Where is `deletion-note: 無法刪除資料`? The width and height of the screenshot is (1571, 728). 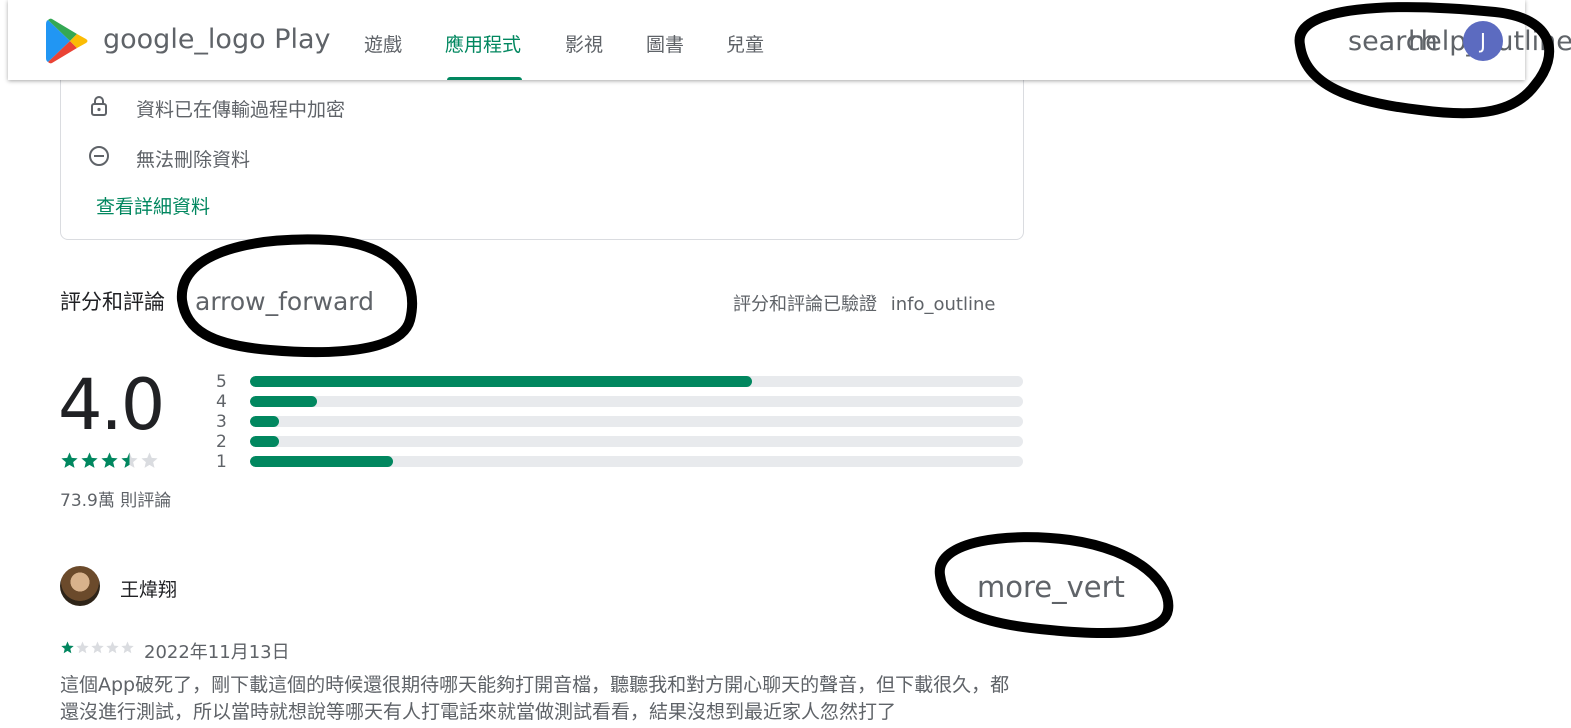 deletion-note: 無法刪除資料 is located at coordinates (193, 160).